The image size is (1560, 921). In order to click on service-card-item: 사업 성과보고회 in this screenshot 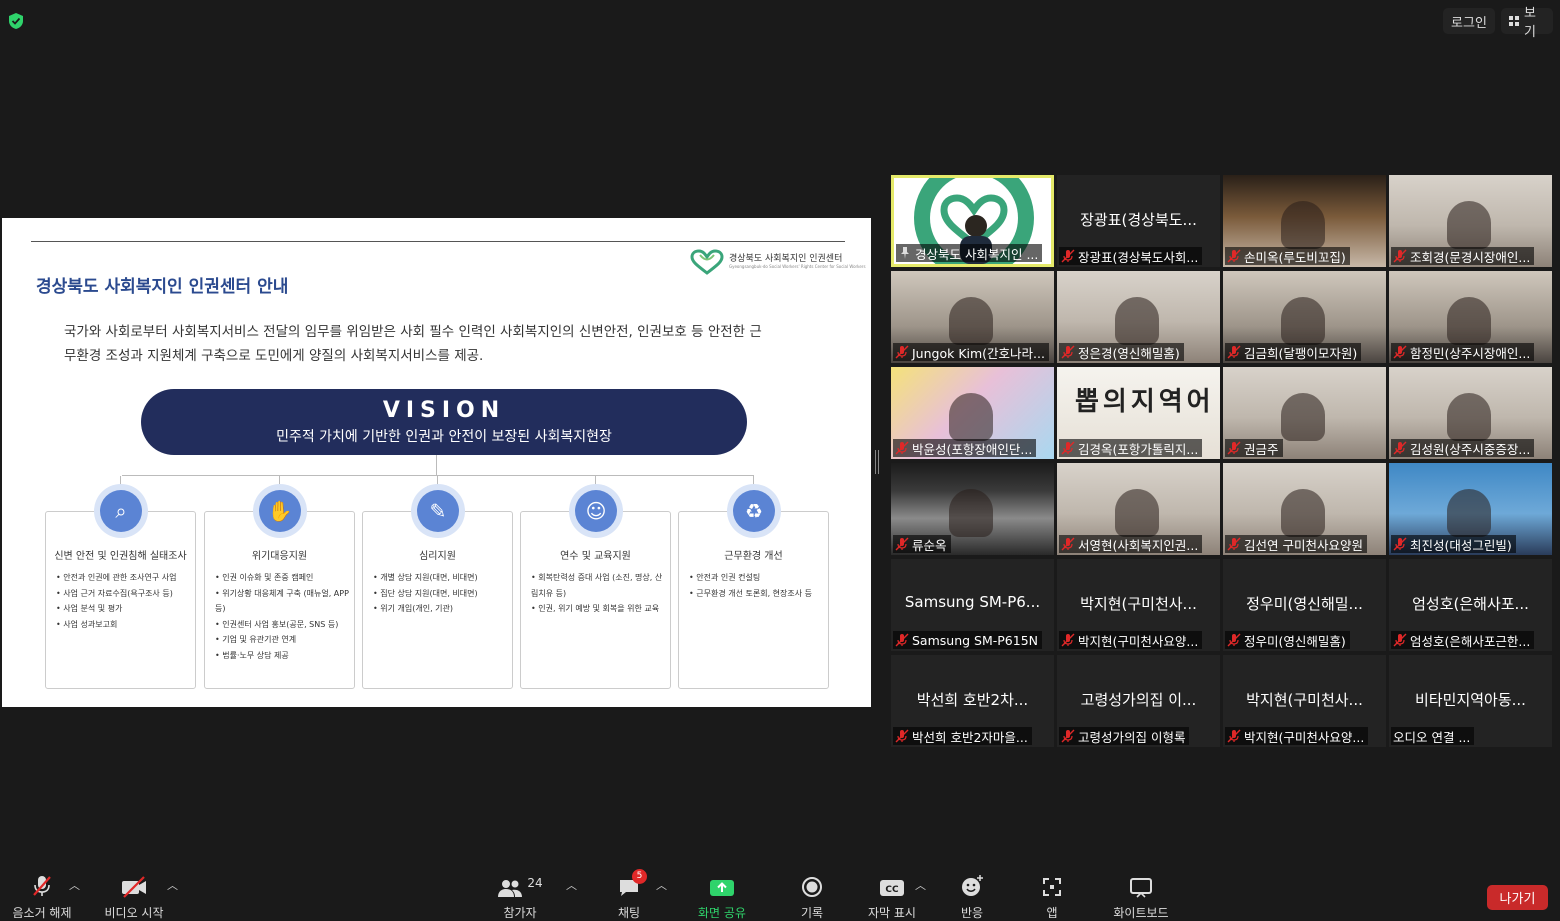, I will do `click(123, 625)`.